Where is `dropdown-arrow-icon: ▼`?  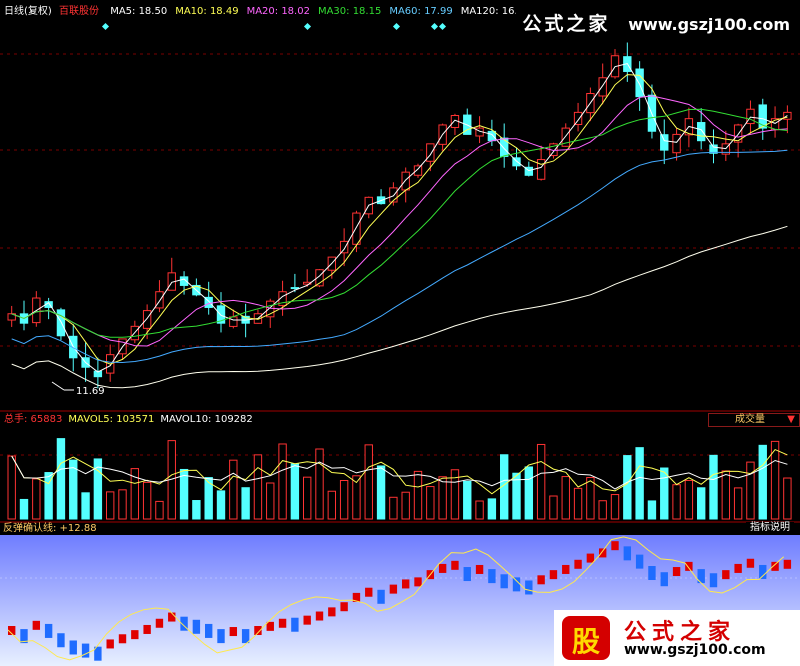
dropdown-arrow-icon: ▼ is located at coordinates (791, 419).